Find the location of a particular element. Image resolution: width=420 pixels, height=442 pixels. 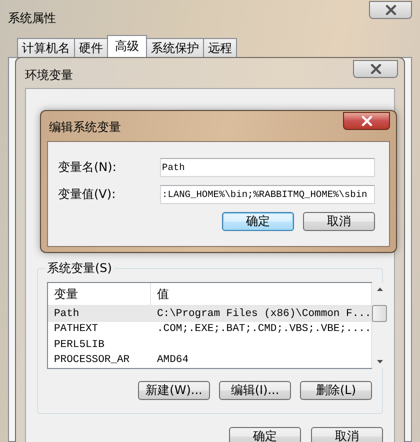

table-cell-text: PATHEXT is located at coordinates (76, 329).